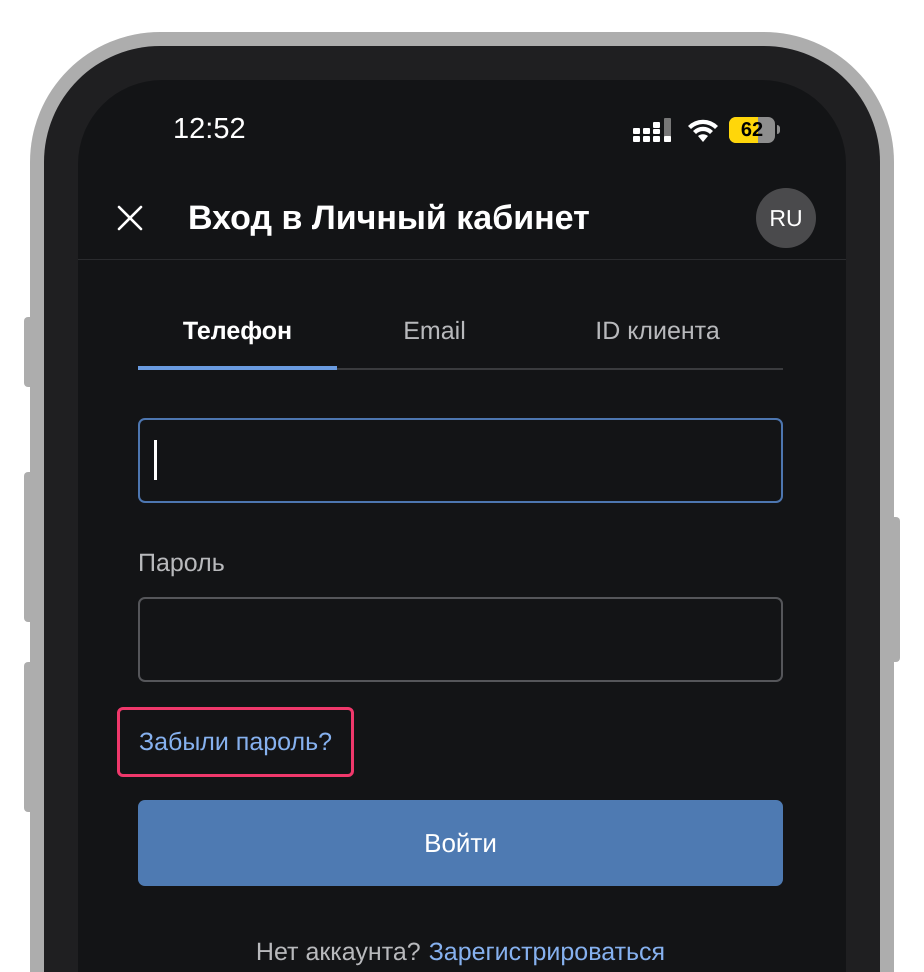 The width and height of the screenshot is (924, 972). Describe the element at coordinates (434, 334) in the screenshot. I see `tab: Email` at that location.